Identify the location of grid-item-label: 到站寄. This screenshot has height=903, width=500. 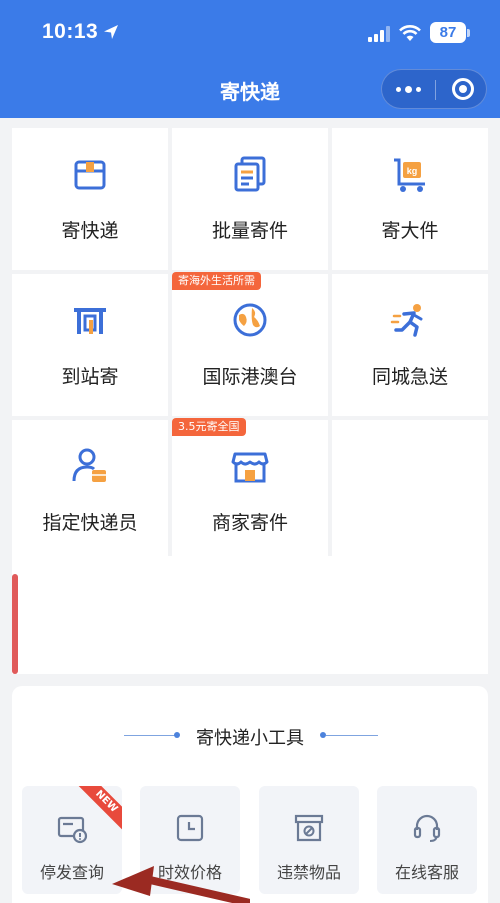
(90, 377).